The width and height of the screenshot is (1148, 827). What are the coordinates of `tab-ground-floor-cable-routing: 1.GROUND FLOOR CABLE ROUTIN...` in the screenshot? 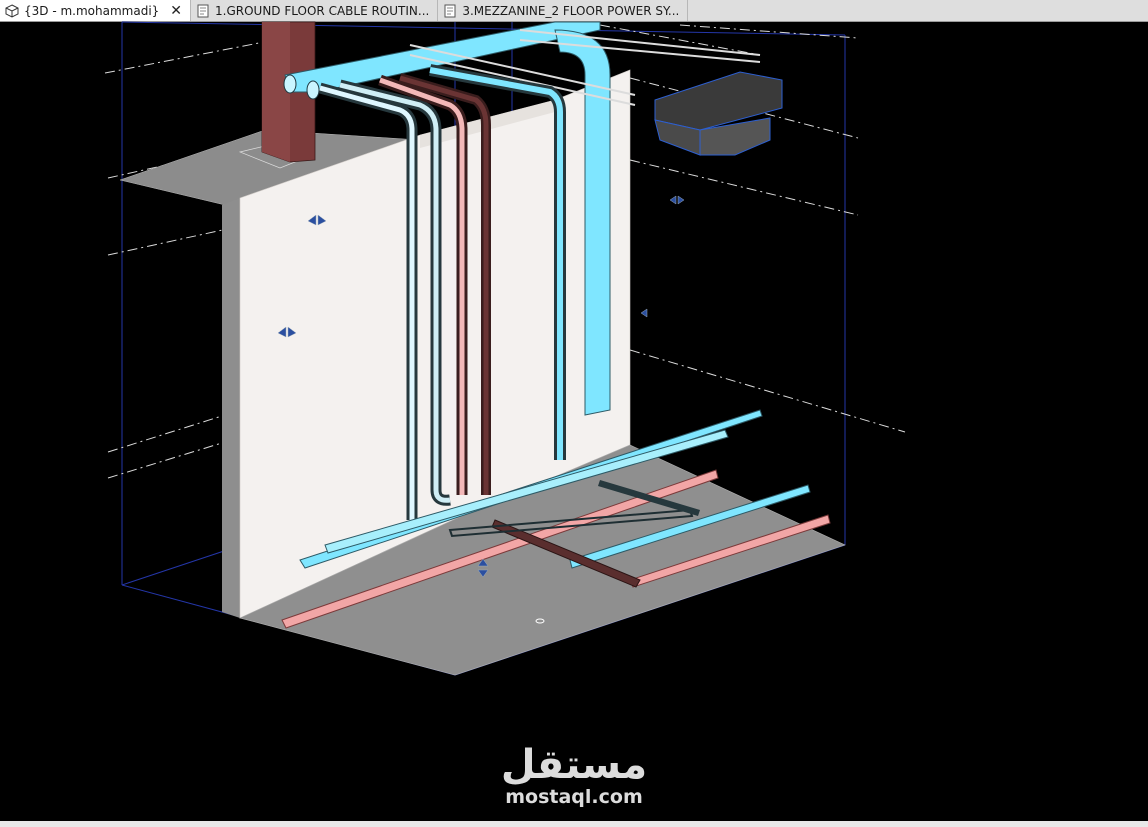 It's located at (315, 10).